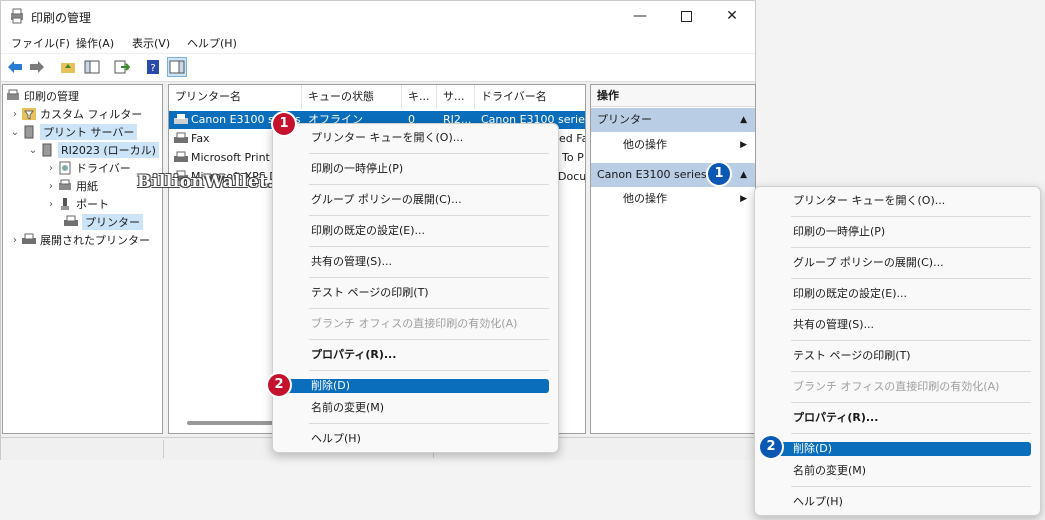 The image size is (1045, 520). Describe the element at coordinates (92, 204) in the screenshot. I see `tree-label: ポート` at that location.